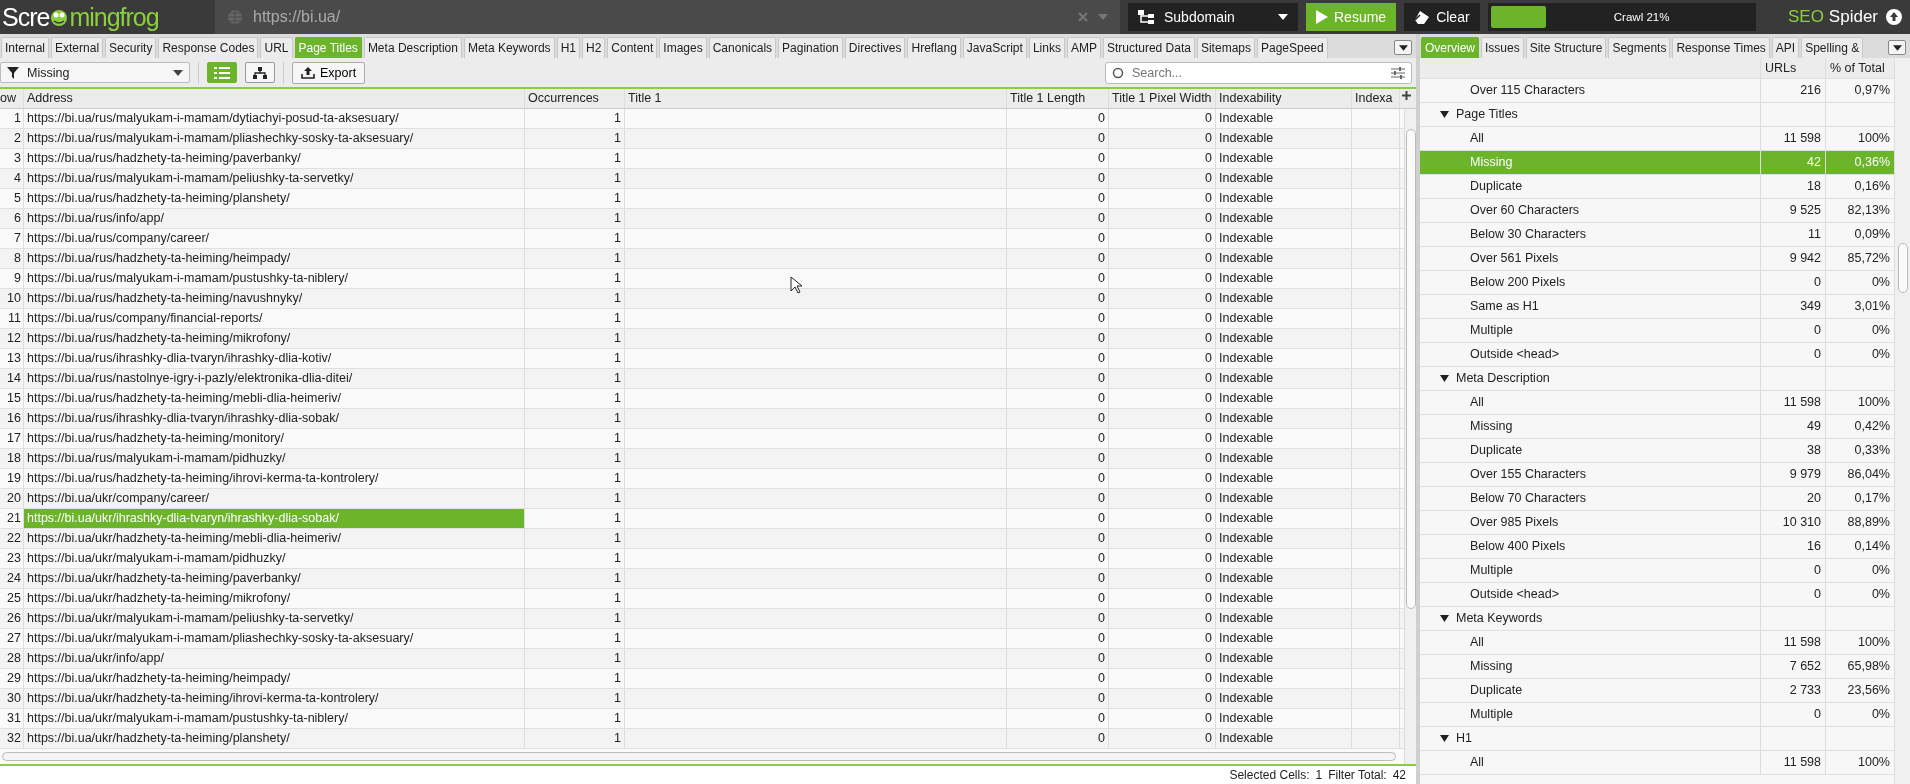  What do you see at coordinates (274, 458) in the screenshot?
I see `table-cell: https://bi.ua/rus/malyukam-i-mamam/pidhuzky/` at bounding box center [274, 458].